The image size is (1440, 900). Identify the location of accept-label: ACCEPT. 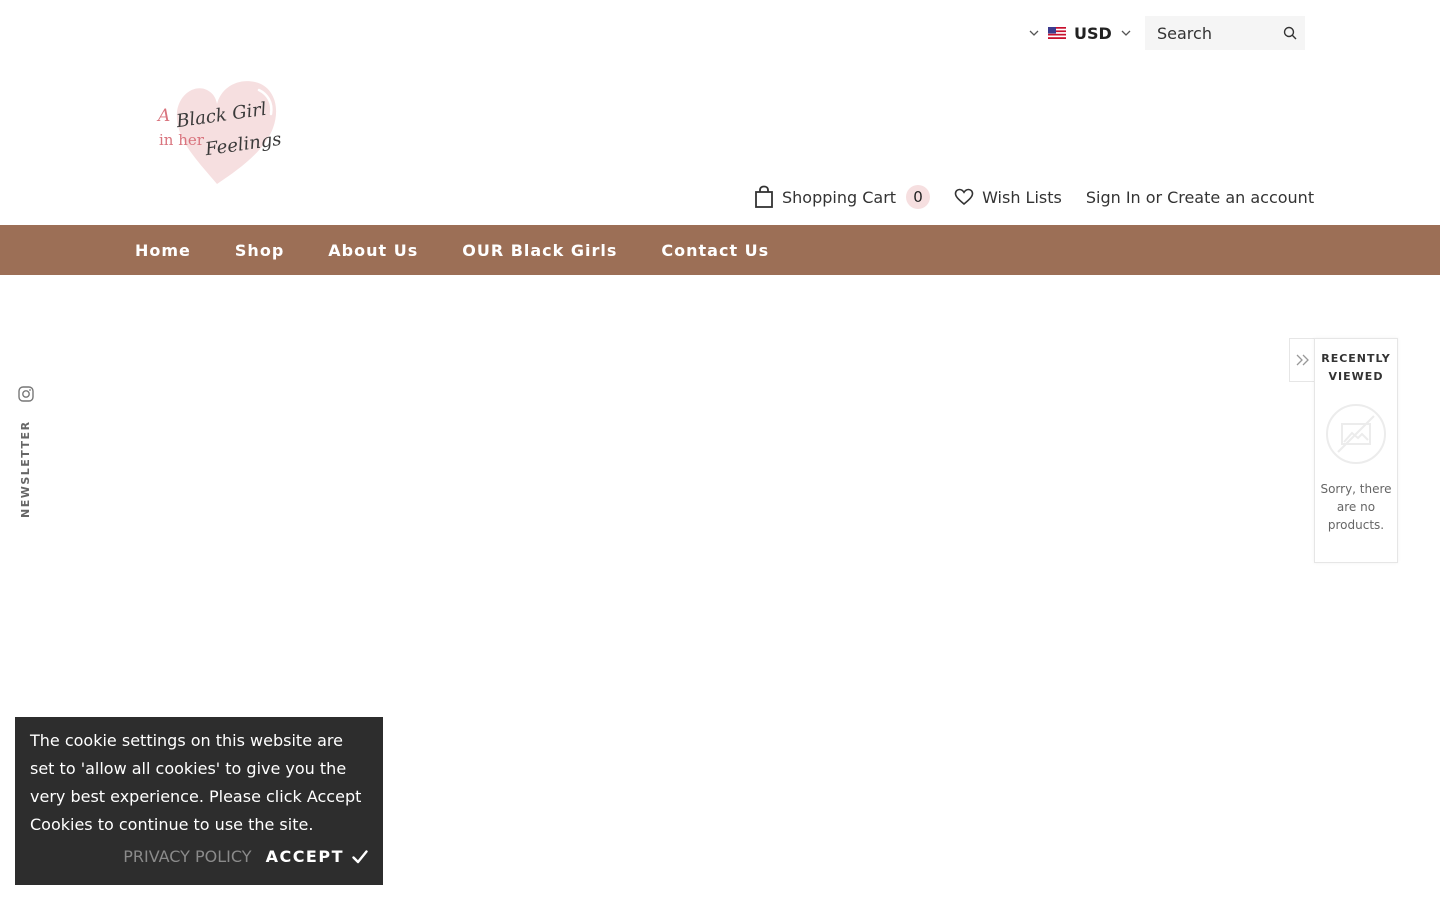
(304, 856).